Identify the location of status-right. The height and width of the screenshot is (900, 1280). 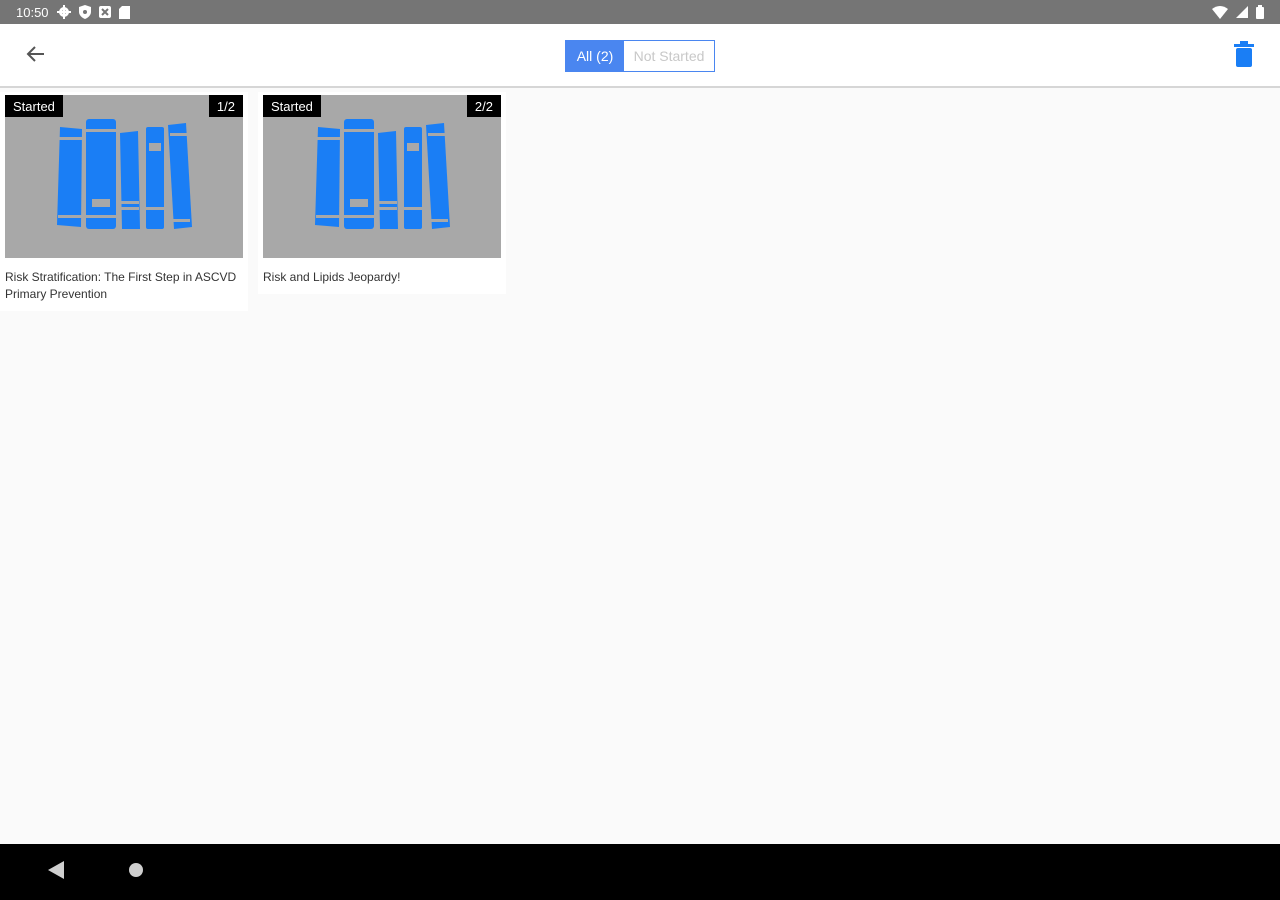
(1238, 12).